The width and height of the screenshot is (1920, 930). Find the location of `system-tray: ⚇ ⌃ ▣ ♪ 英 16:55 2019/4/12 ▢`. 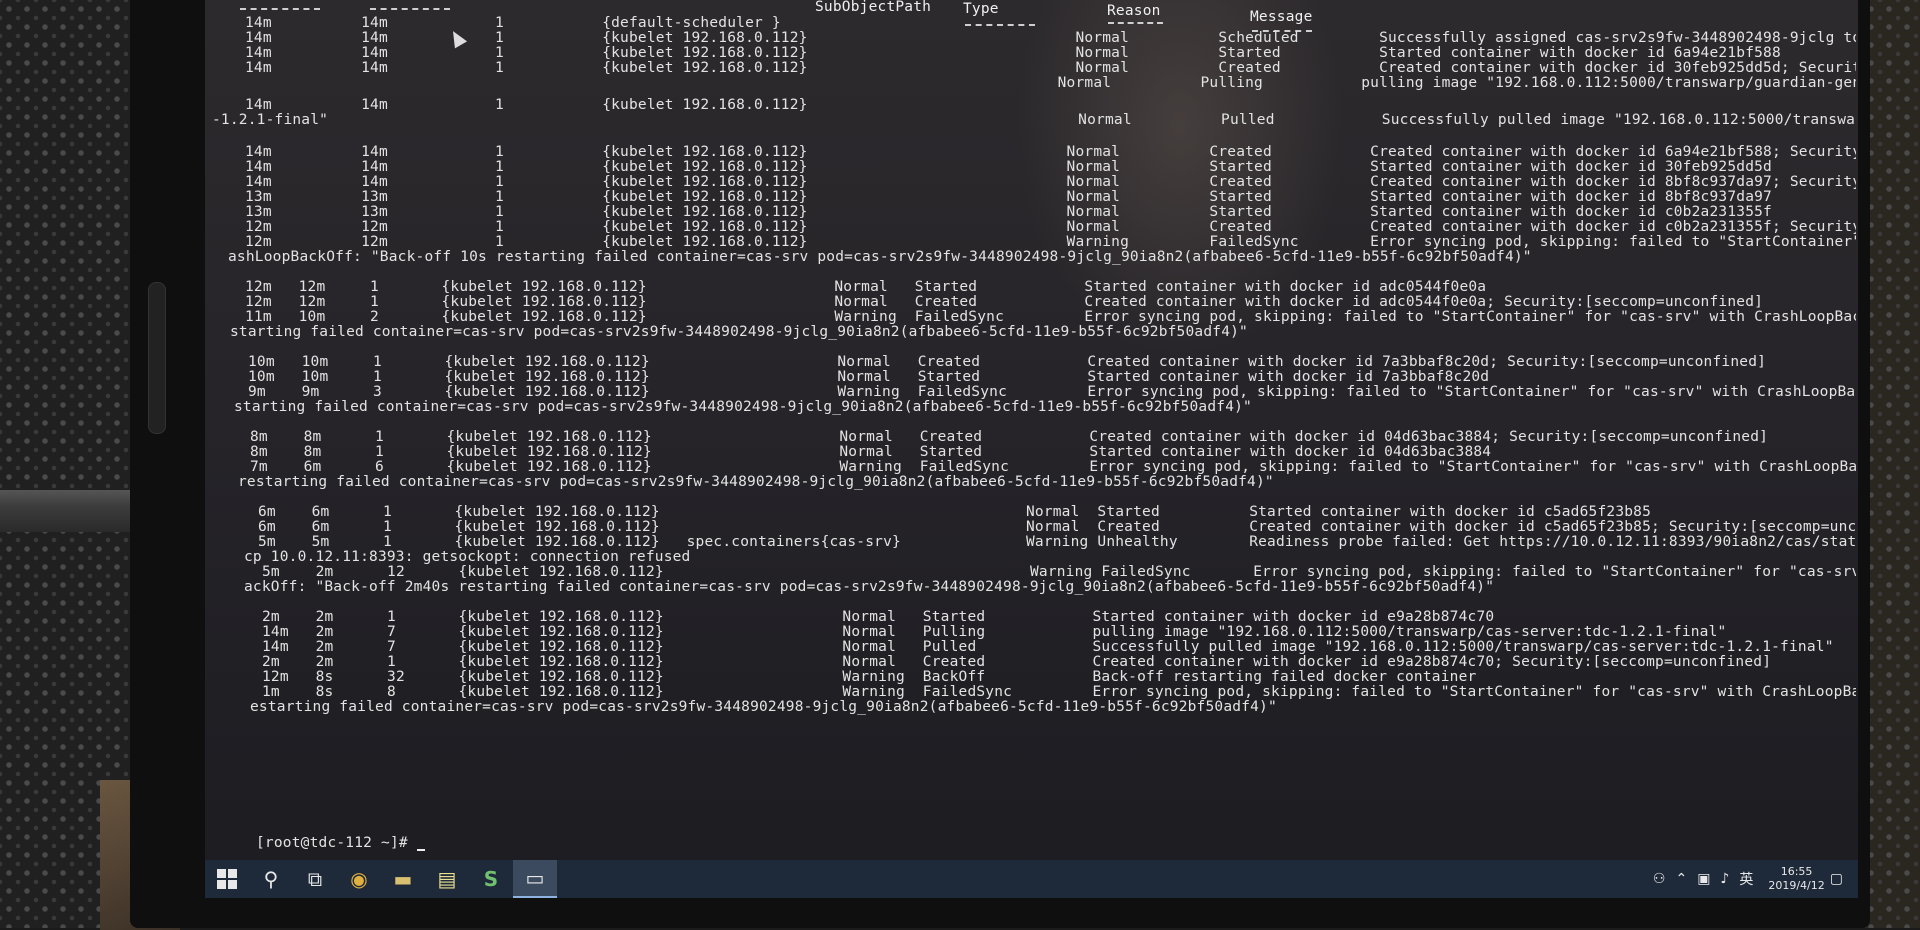

system-tray: ⚇ ⌃ ▣ ♪ 英 16:55 2019/4/12 ▢ is located at coordinates (1748, 879).